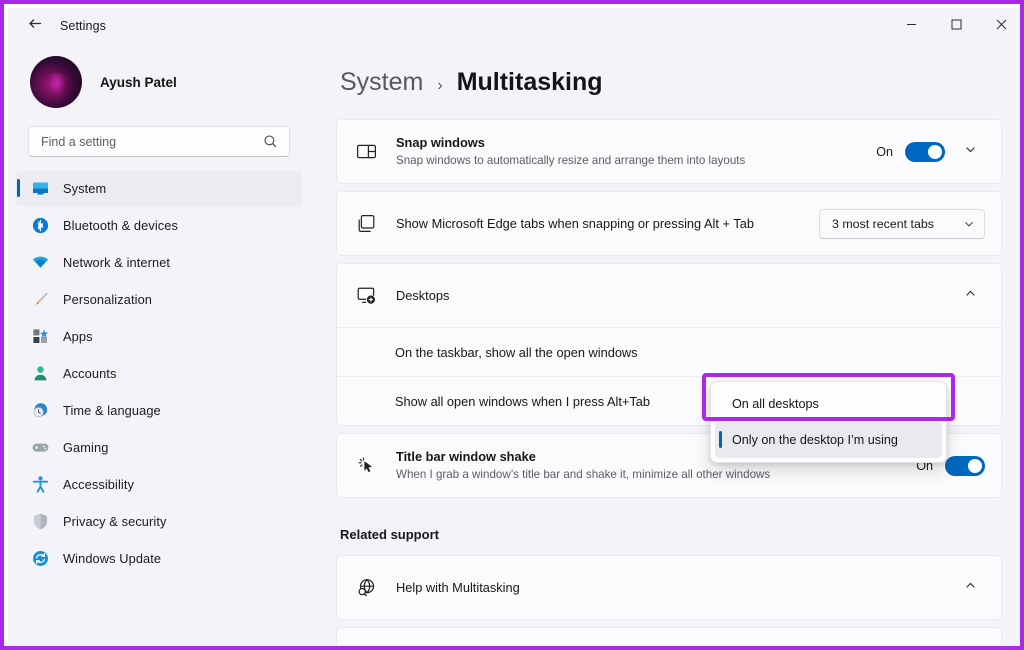 The image size is (1024, 650). What do you see at coordinates (40, 300) in the screenshot?
I see `paintbrush-icon` at bounding box center [40, 300].